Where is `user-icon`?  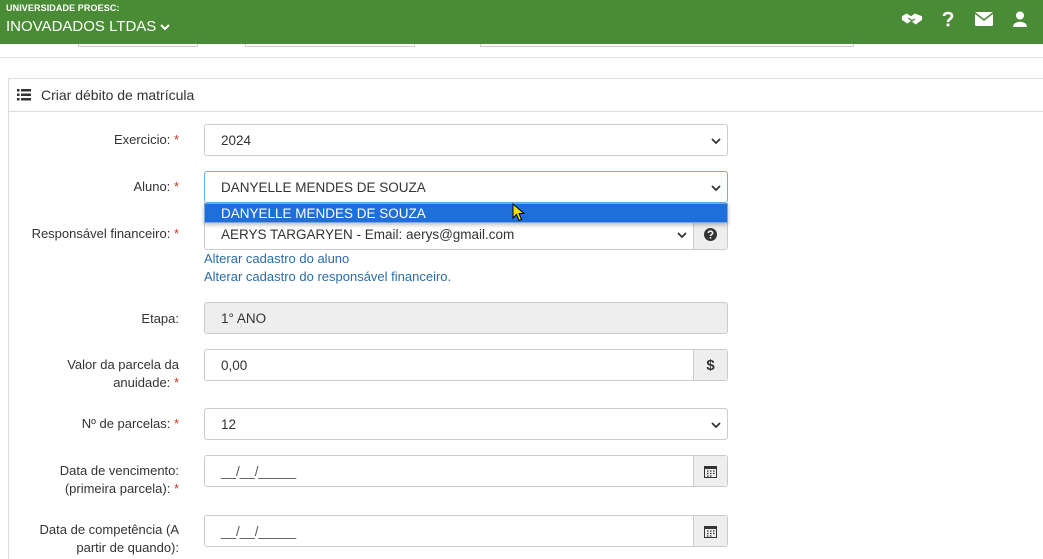
user-icon is located at coordinates (1020, 19).